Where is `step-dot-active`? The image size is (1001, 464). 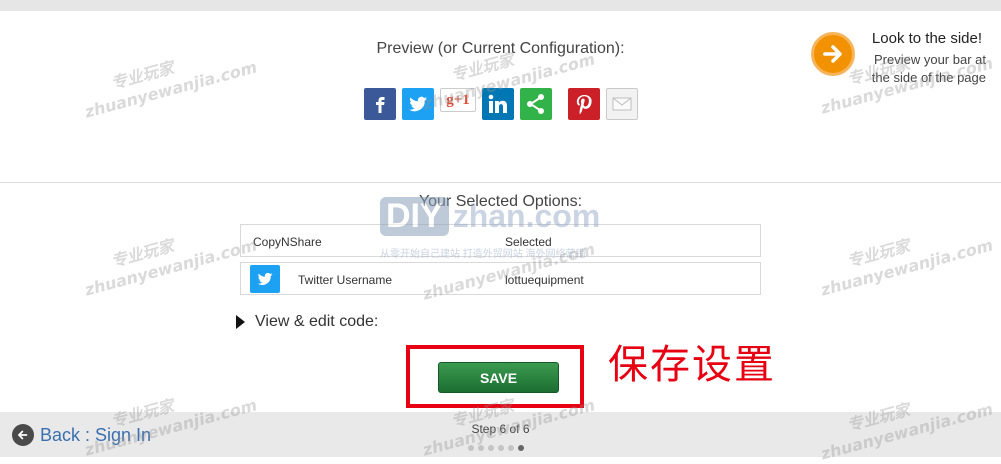
step-dot-active is located at coordinates (521, 448).